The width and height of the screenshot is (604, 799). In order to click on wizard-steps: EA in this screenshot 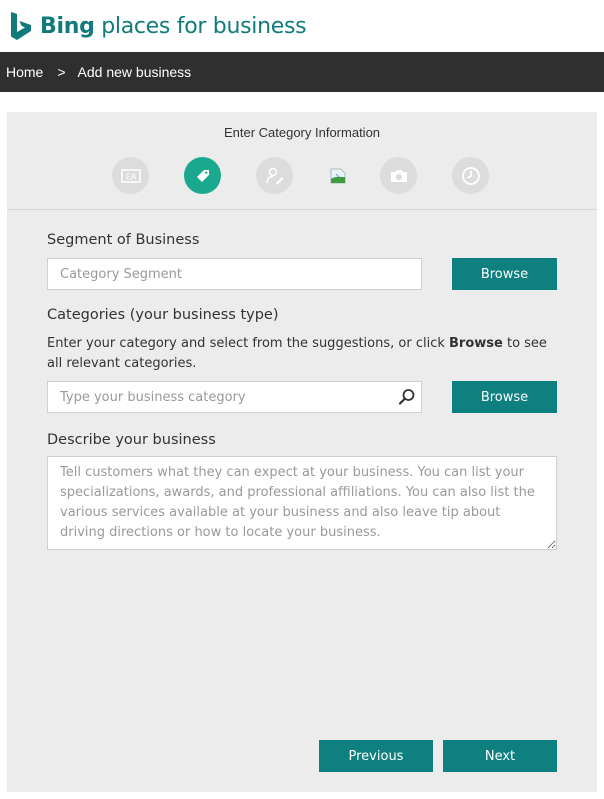, I will do `click(302, 177)`.